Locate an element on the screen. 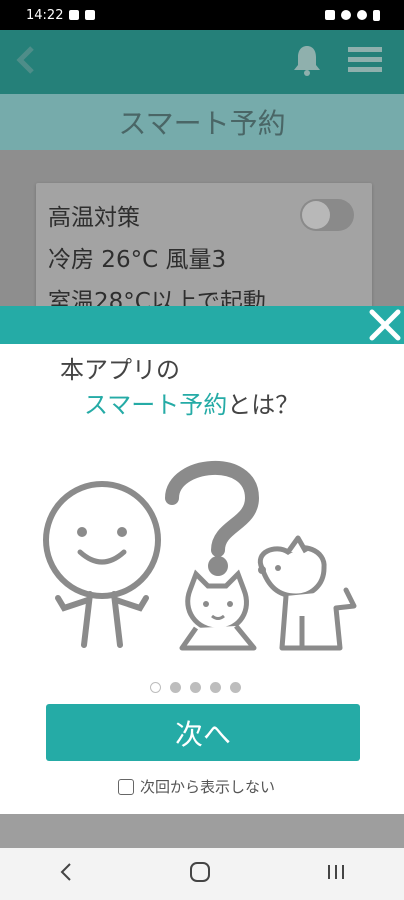 The width and height of the screenshot is (404, 900). page-background-bottom is located at coordinates (202, 831).